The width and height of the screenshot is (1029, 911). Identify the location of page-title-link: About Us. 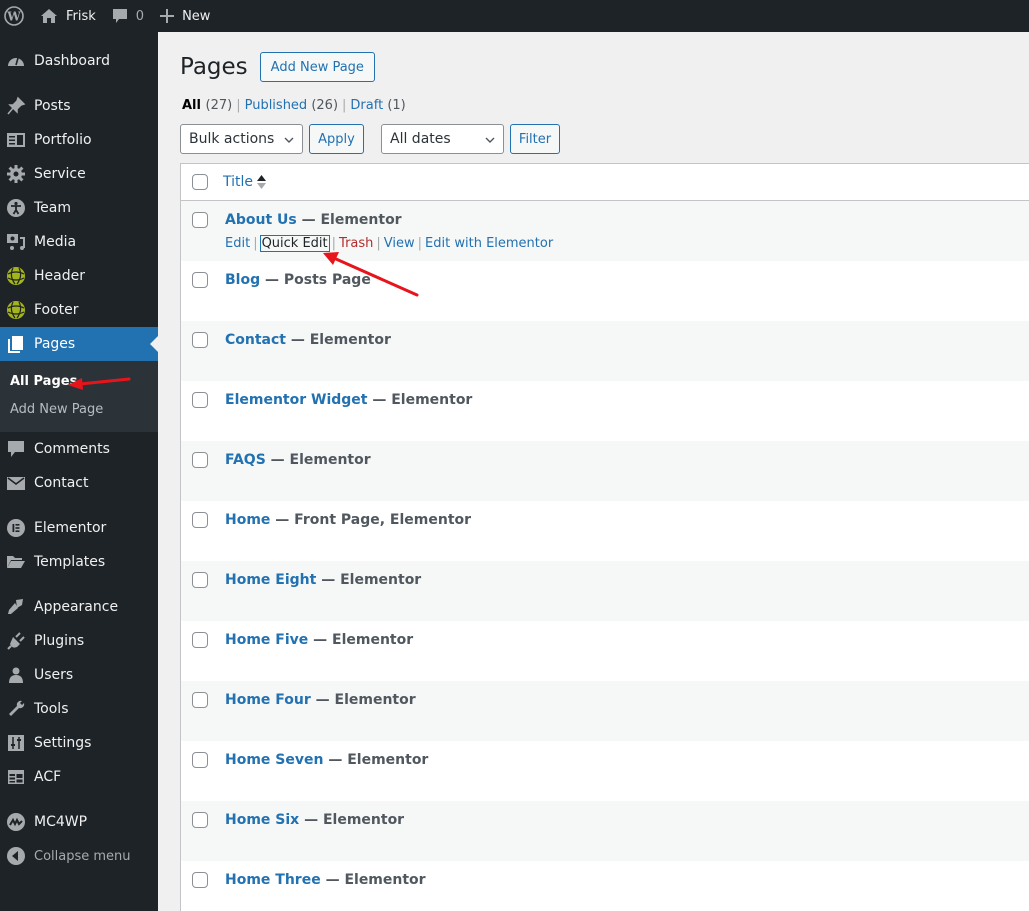
(261, 220).